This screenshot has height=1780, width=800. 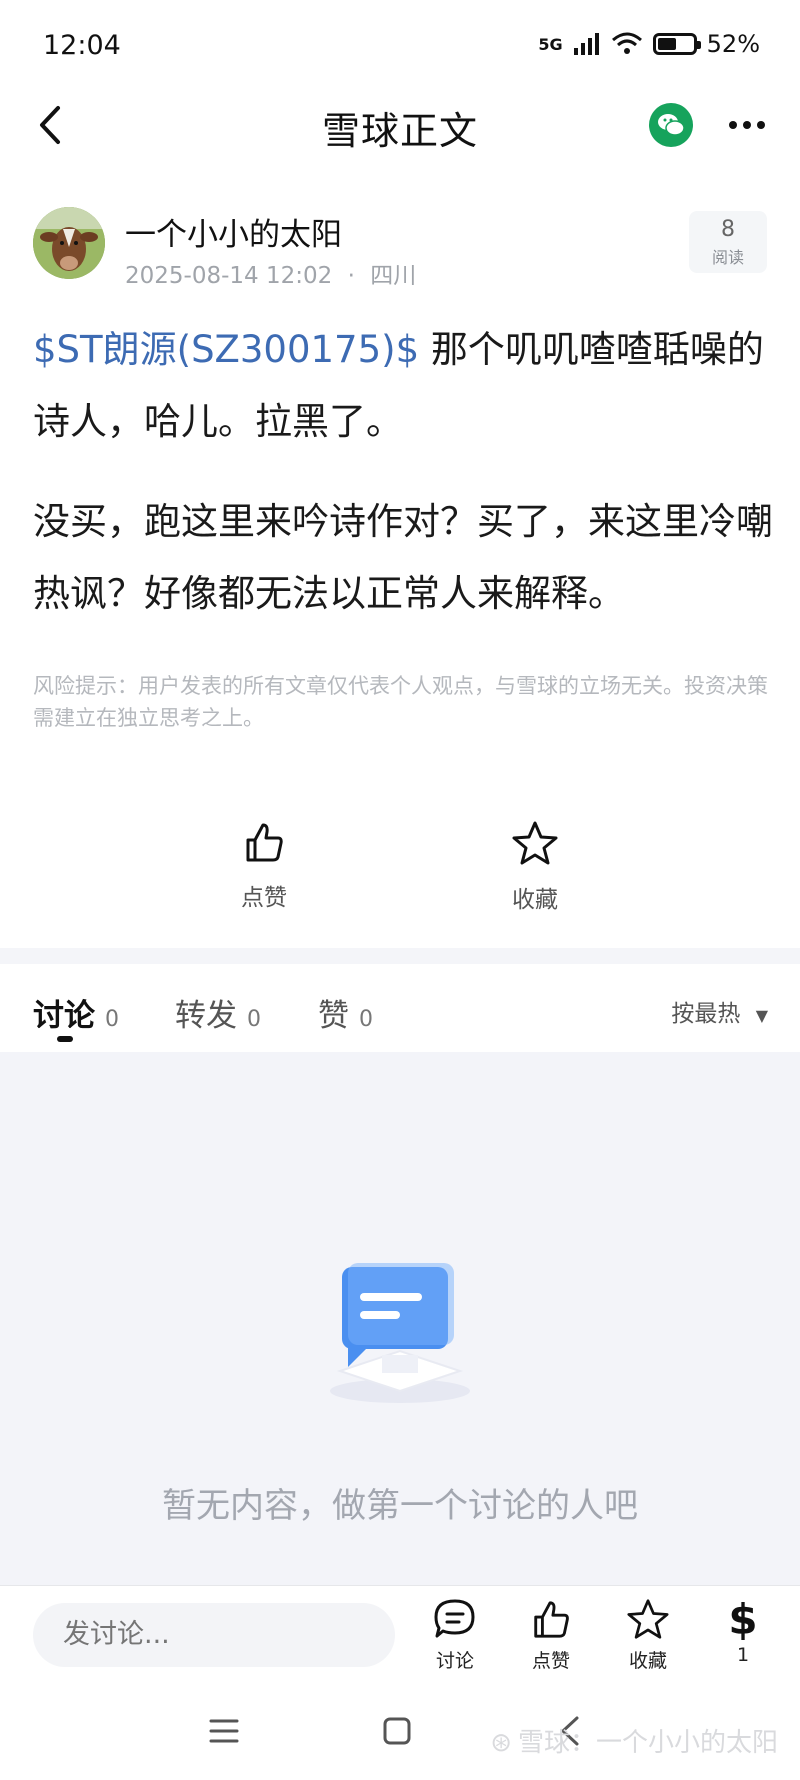 What do you see at coordinates (254, 1019) in the screenshot?
I see `tab-repost-count: 0` at bounding box center [254, 1019].